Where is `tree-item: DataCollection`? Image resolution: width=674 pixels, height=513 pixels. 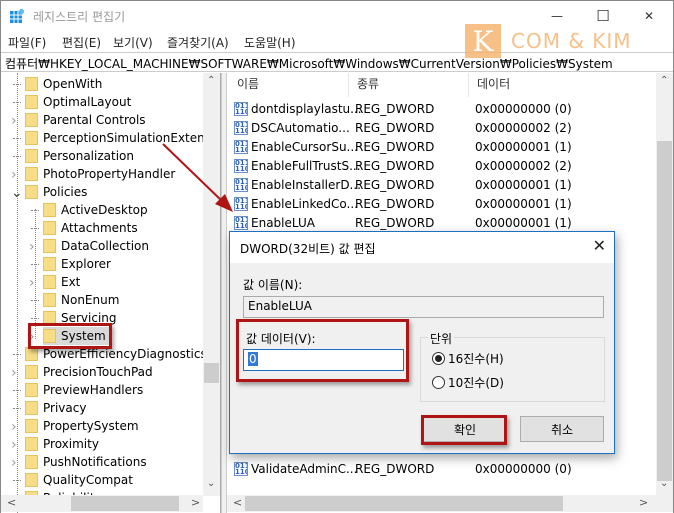 tree-item: DataCollection is located at coordinates (96, 246).